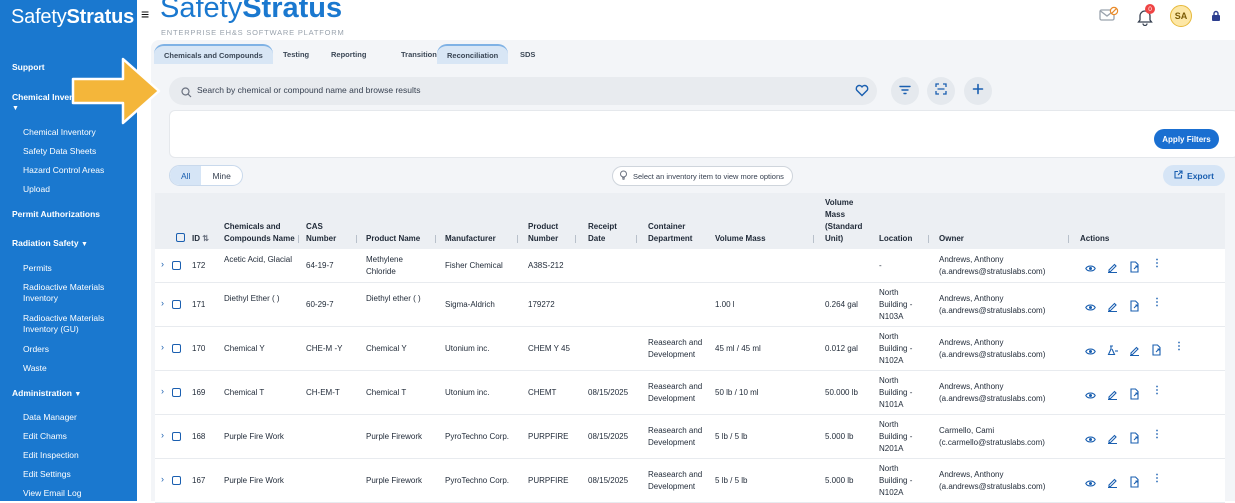 Image resolution: width=1235 pixels, height=503 pixels. What do you see at coordinates (470, 239) in the screenshot?
I see `column-header-manufacturer: Manufacturer` at bounding box center [470, 239].